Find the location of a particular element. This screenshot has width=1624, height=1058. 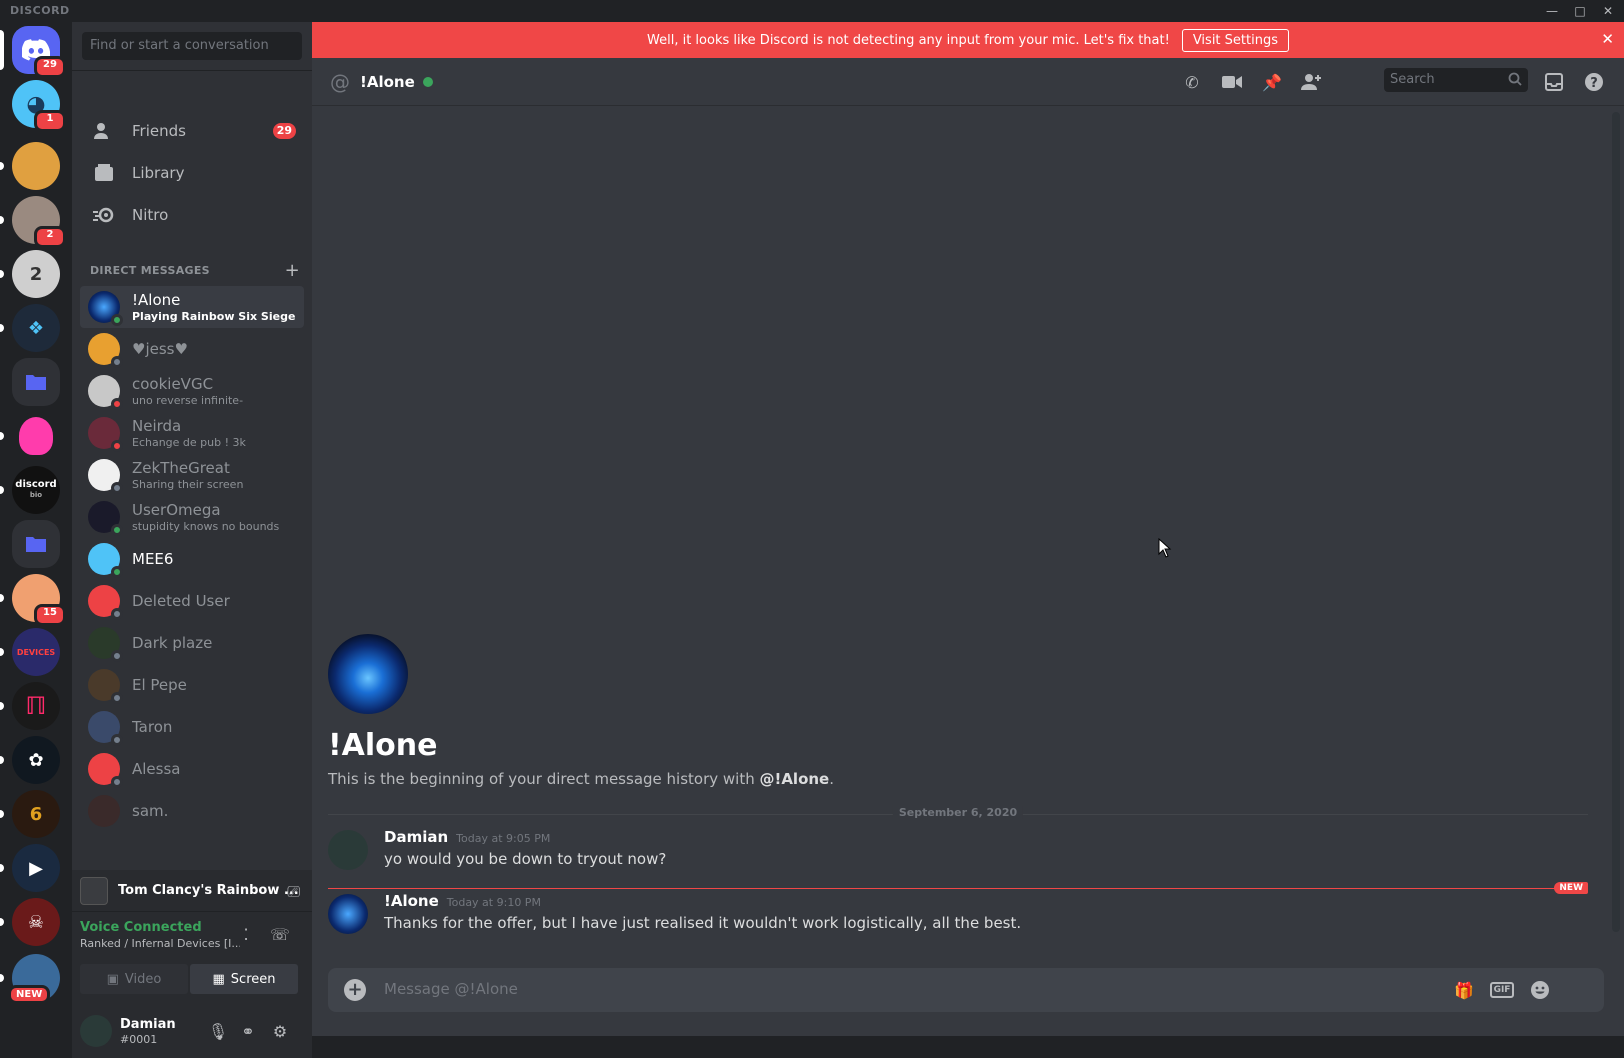

server-icon-mee6: ◕ 1 is located at coordinates (39, 106).